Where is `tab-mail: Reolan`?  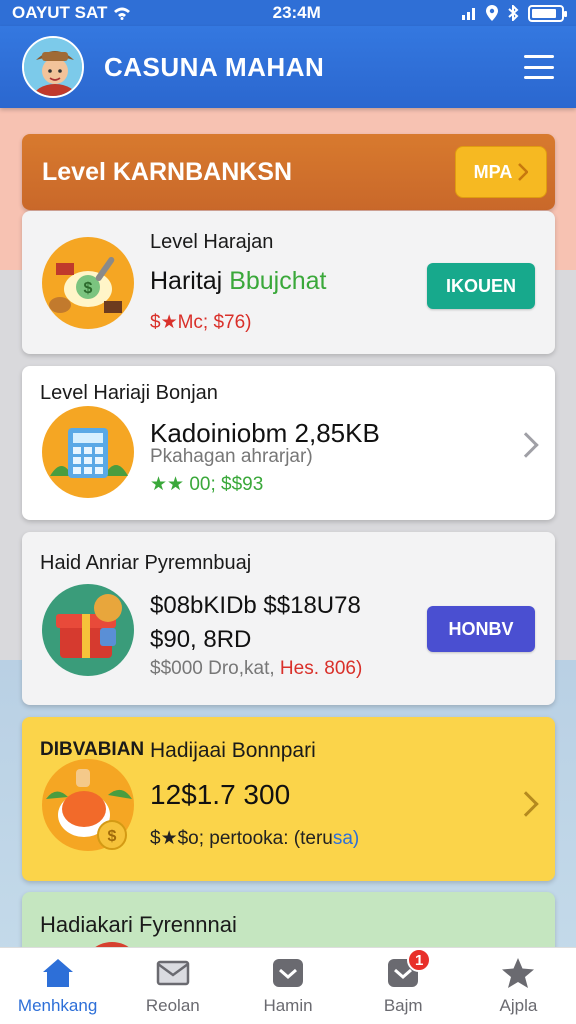 tab-mail: Reolan is located at coordinates (172, 986).